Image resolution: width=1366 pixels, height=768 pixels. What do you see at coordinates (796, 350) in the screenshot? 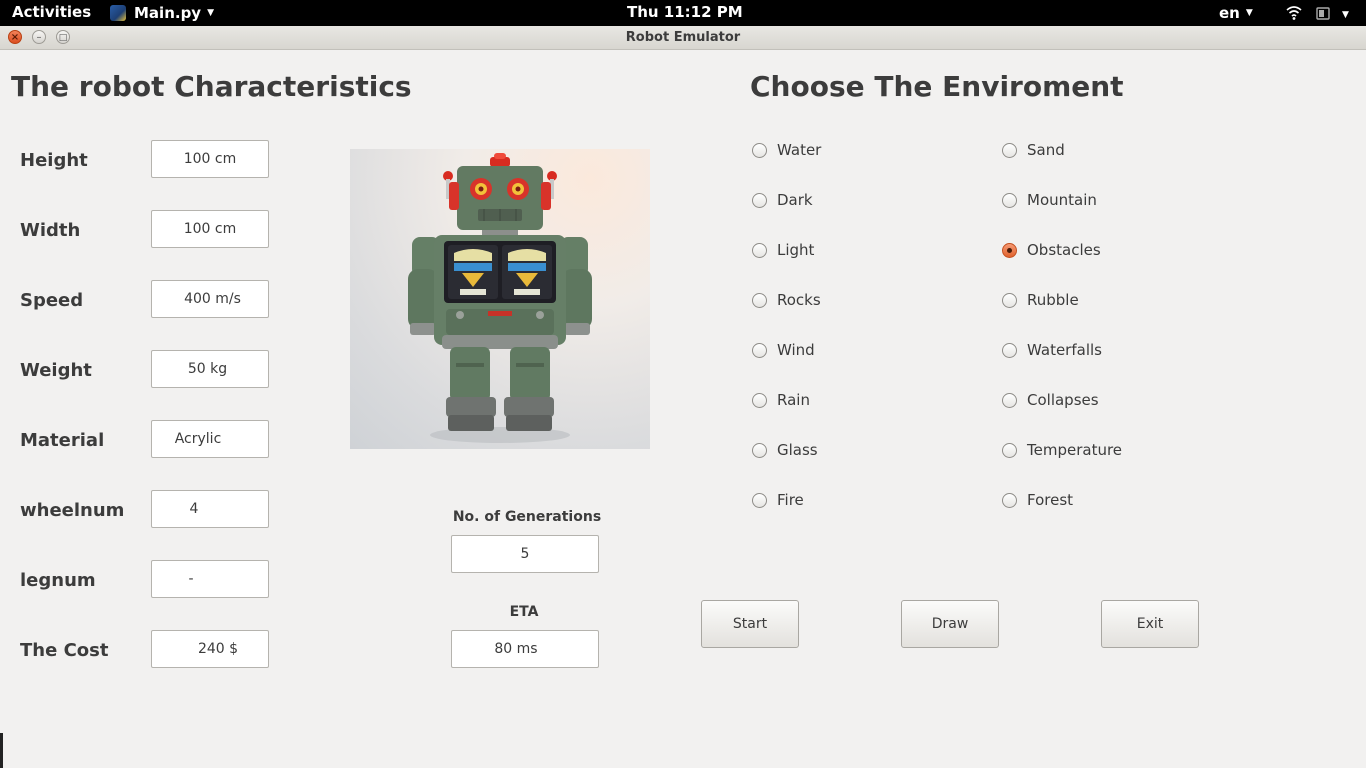
I see `radio-label: Wind` at bounding box center [796, 350].